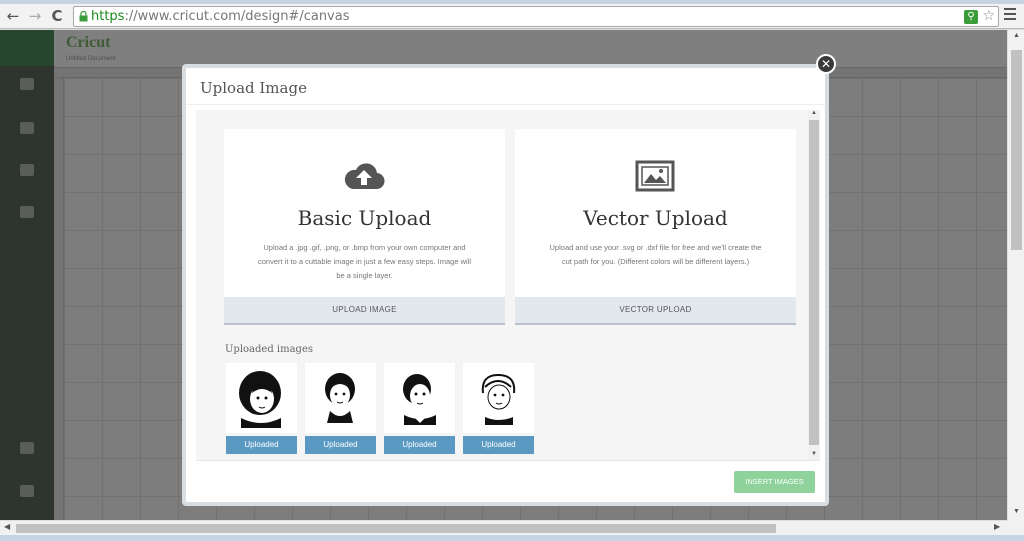 The width and height of the screenshot is (1024, 541). Describe the element at coordinates (508, 460) in the screenshot. I see `modal-footer-divider` at that location.